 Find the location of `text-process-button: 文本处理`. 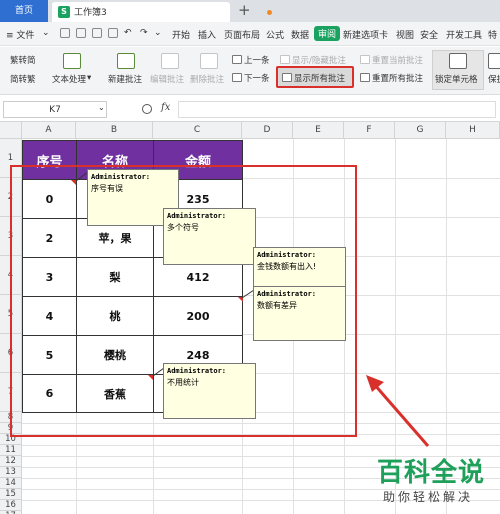

text-process-button: 文本处理 is located at coordinates (69, 79).